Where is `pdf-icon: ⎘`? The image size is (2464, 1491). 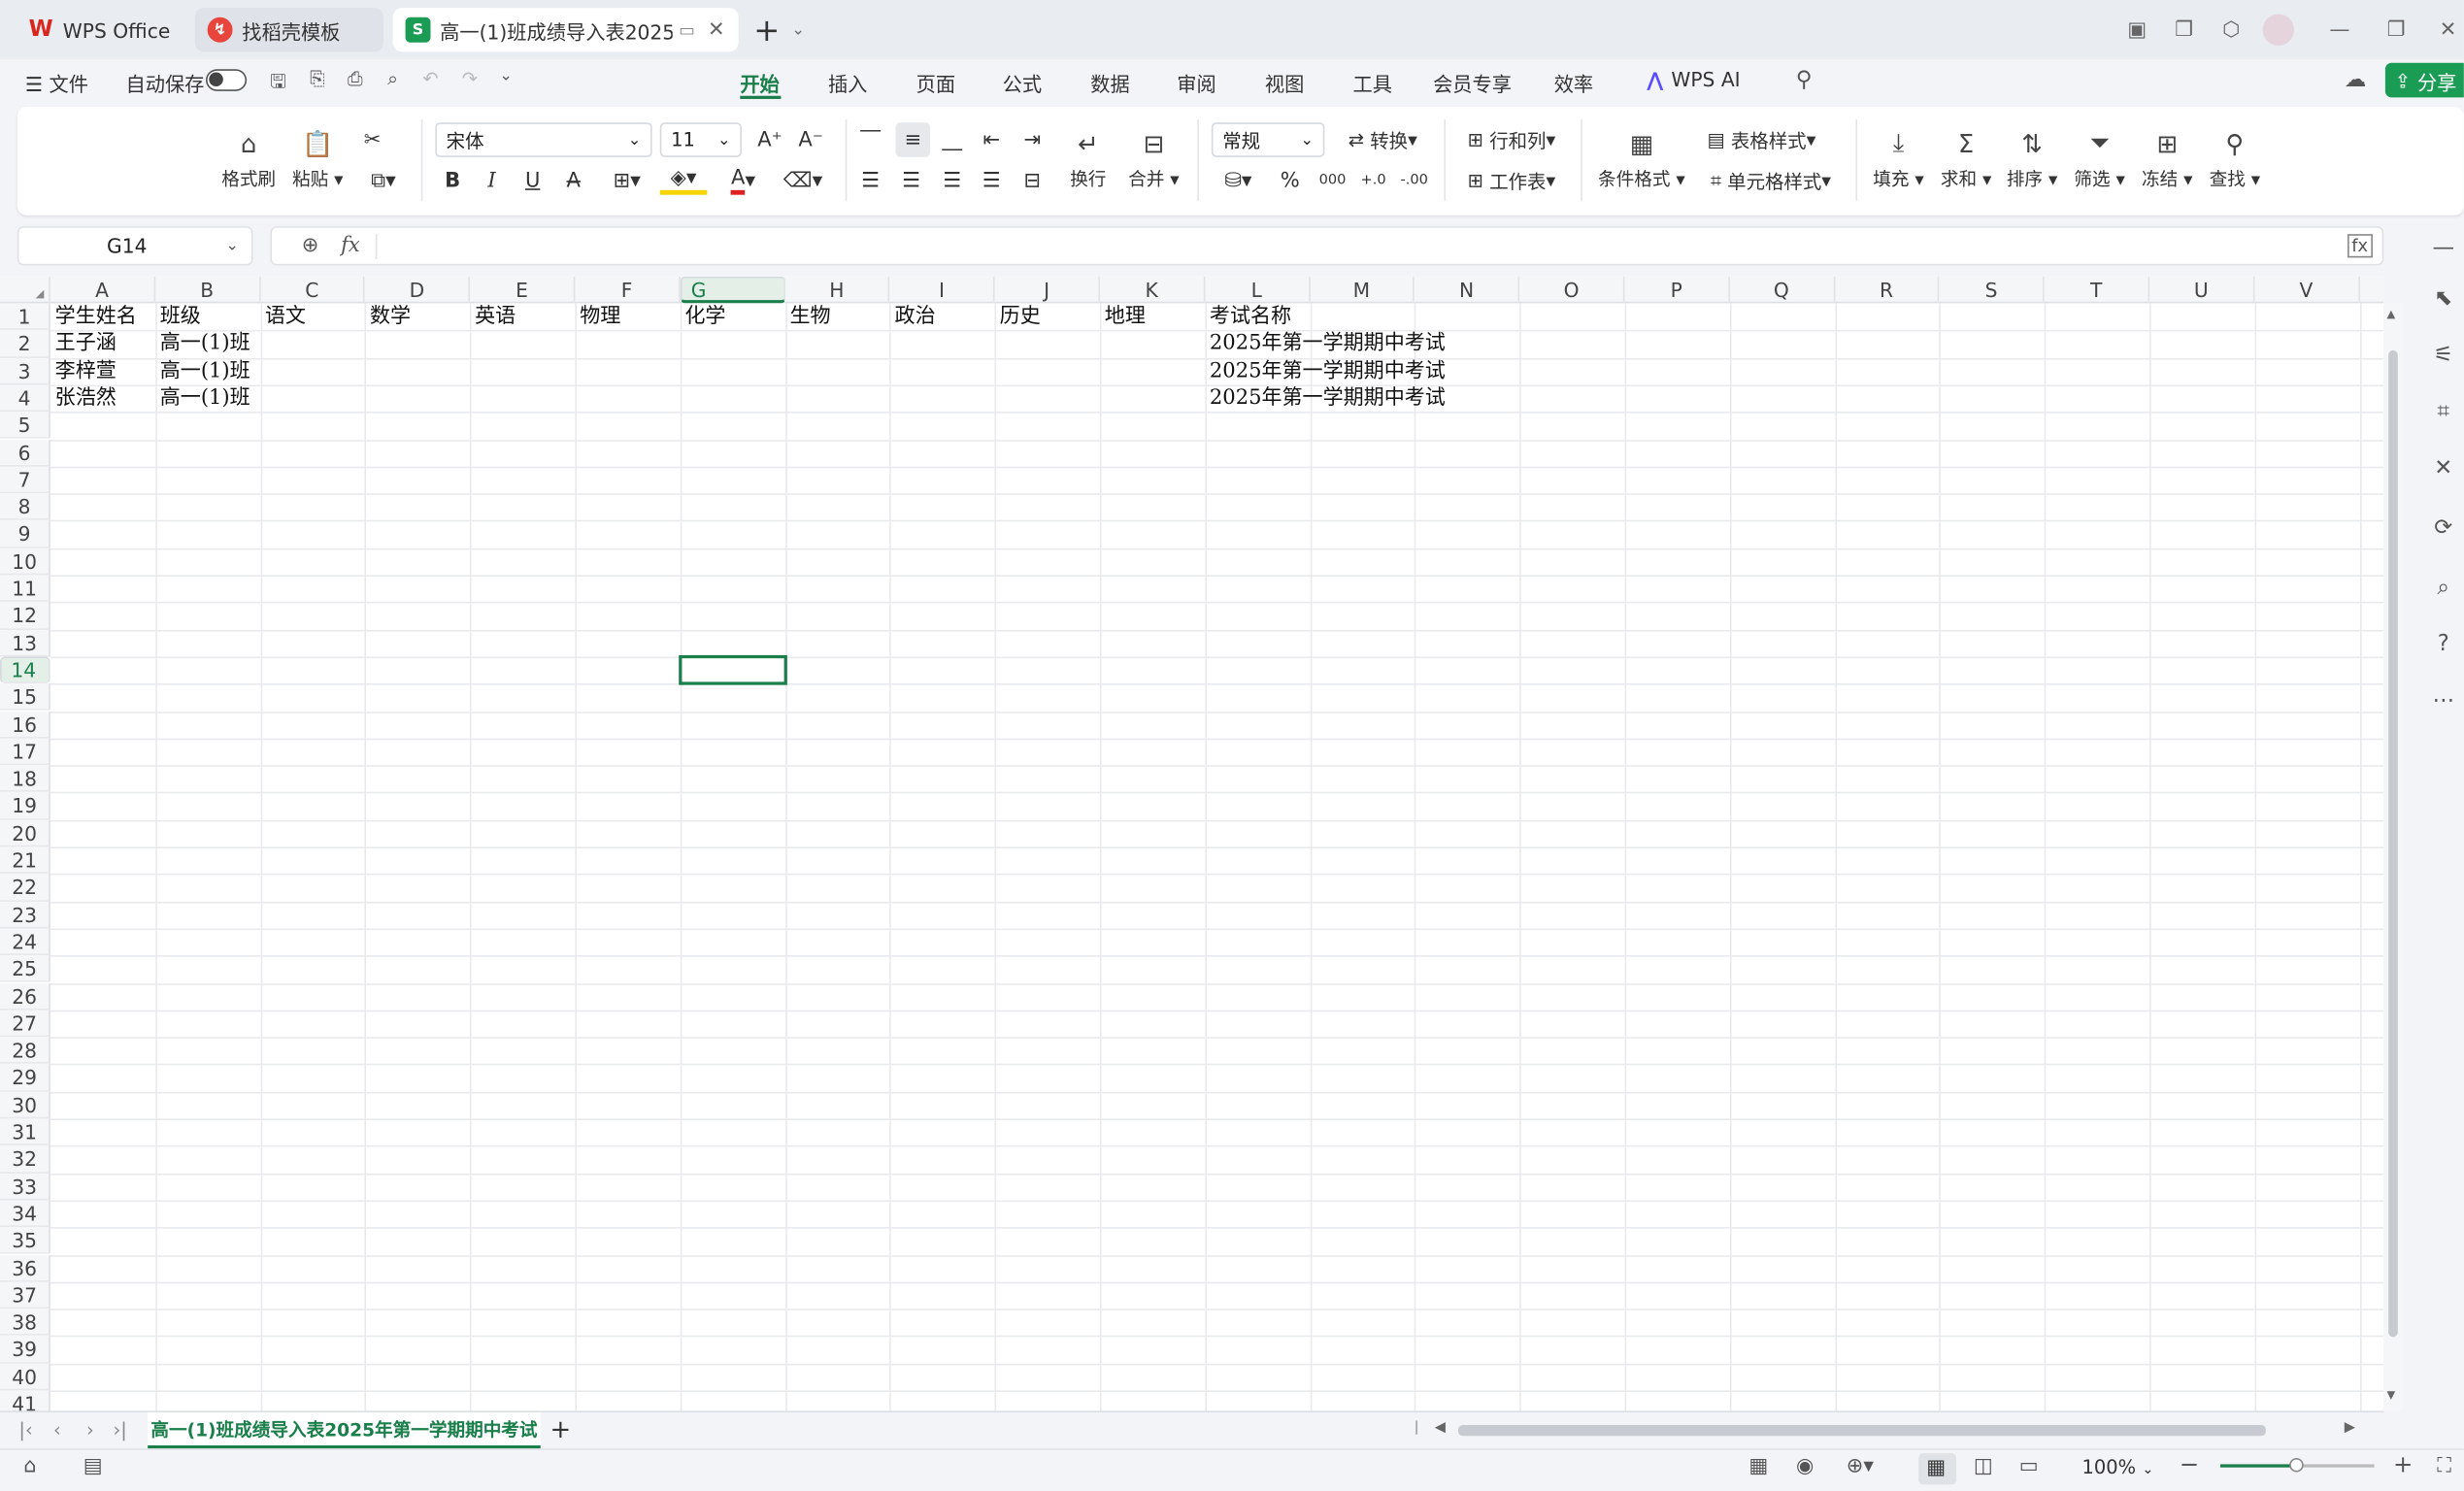
pdf-icon: ⎘ is located at coordinates (317, 80).